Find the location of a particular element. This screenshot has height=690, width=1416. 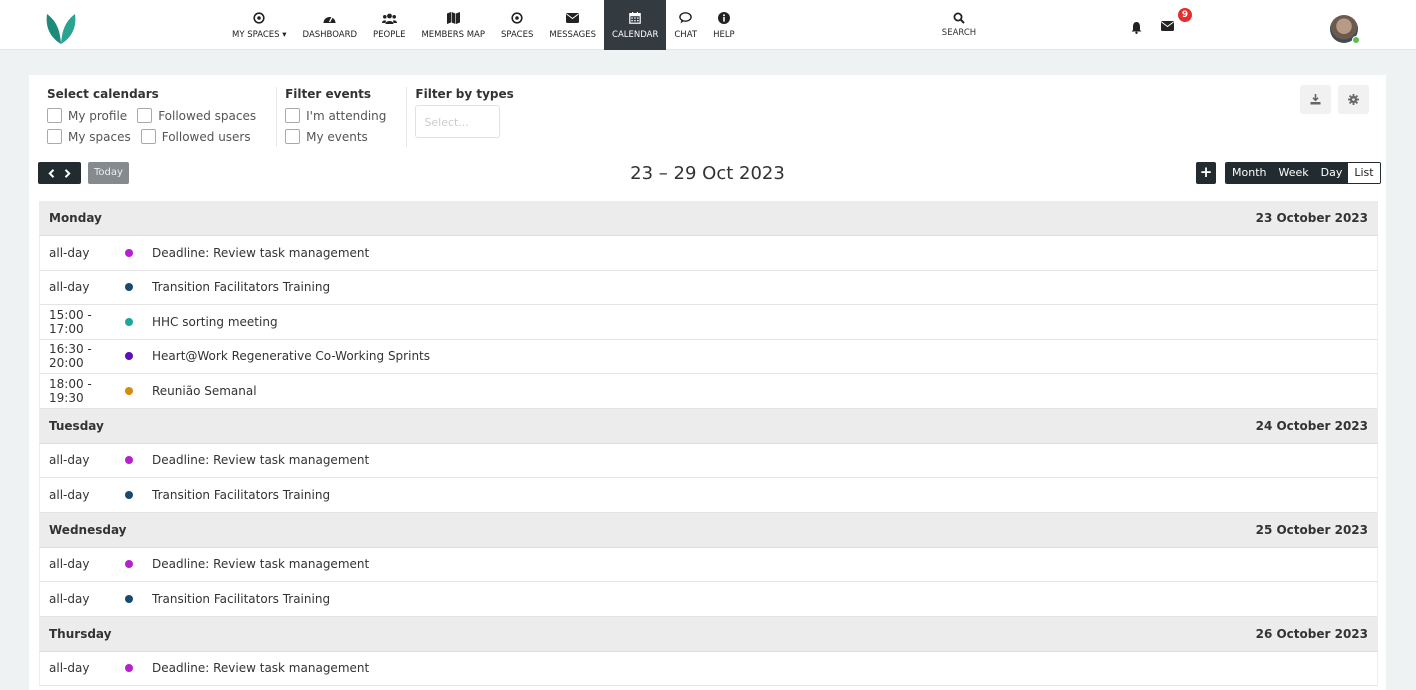

checkbox-followed-spaces: Followed spaces is located at coordinates (196, 115).